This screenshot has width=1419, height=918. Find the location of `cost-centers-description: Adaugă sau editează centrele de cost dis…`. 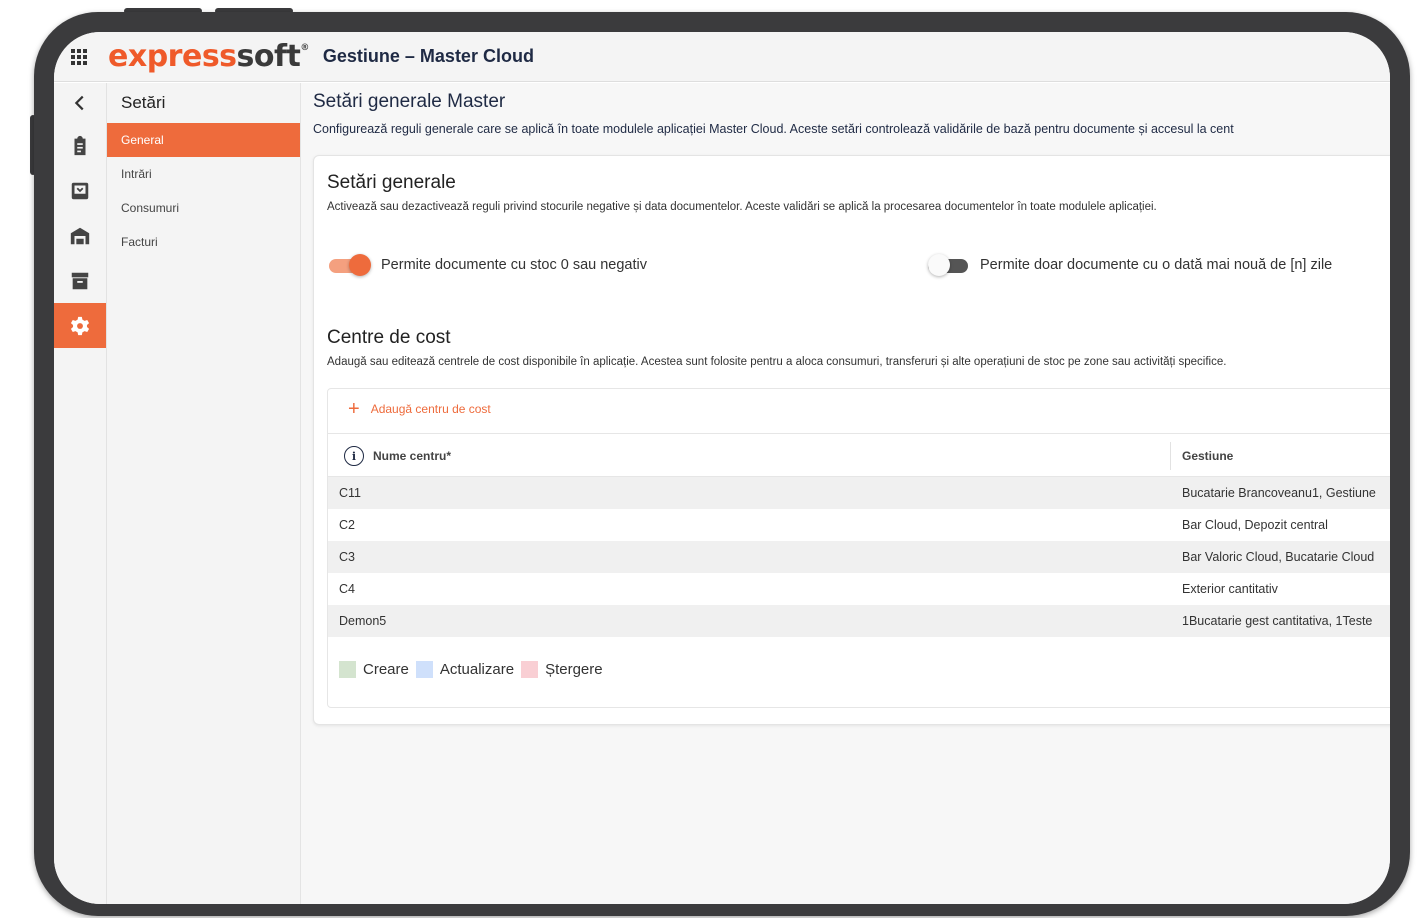

cost-centers-description: Adaugă sau editează centrele de cost dis… is located at coordinates (777, 362).